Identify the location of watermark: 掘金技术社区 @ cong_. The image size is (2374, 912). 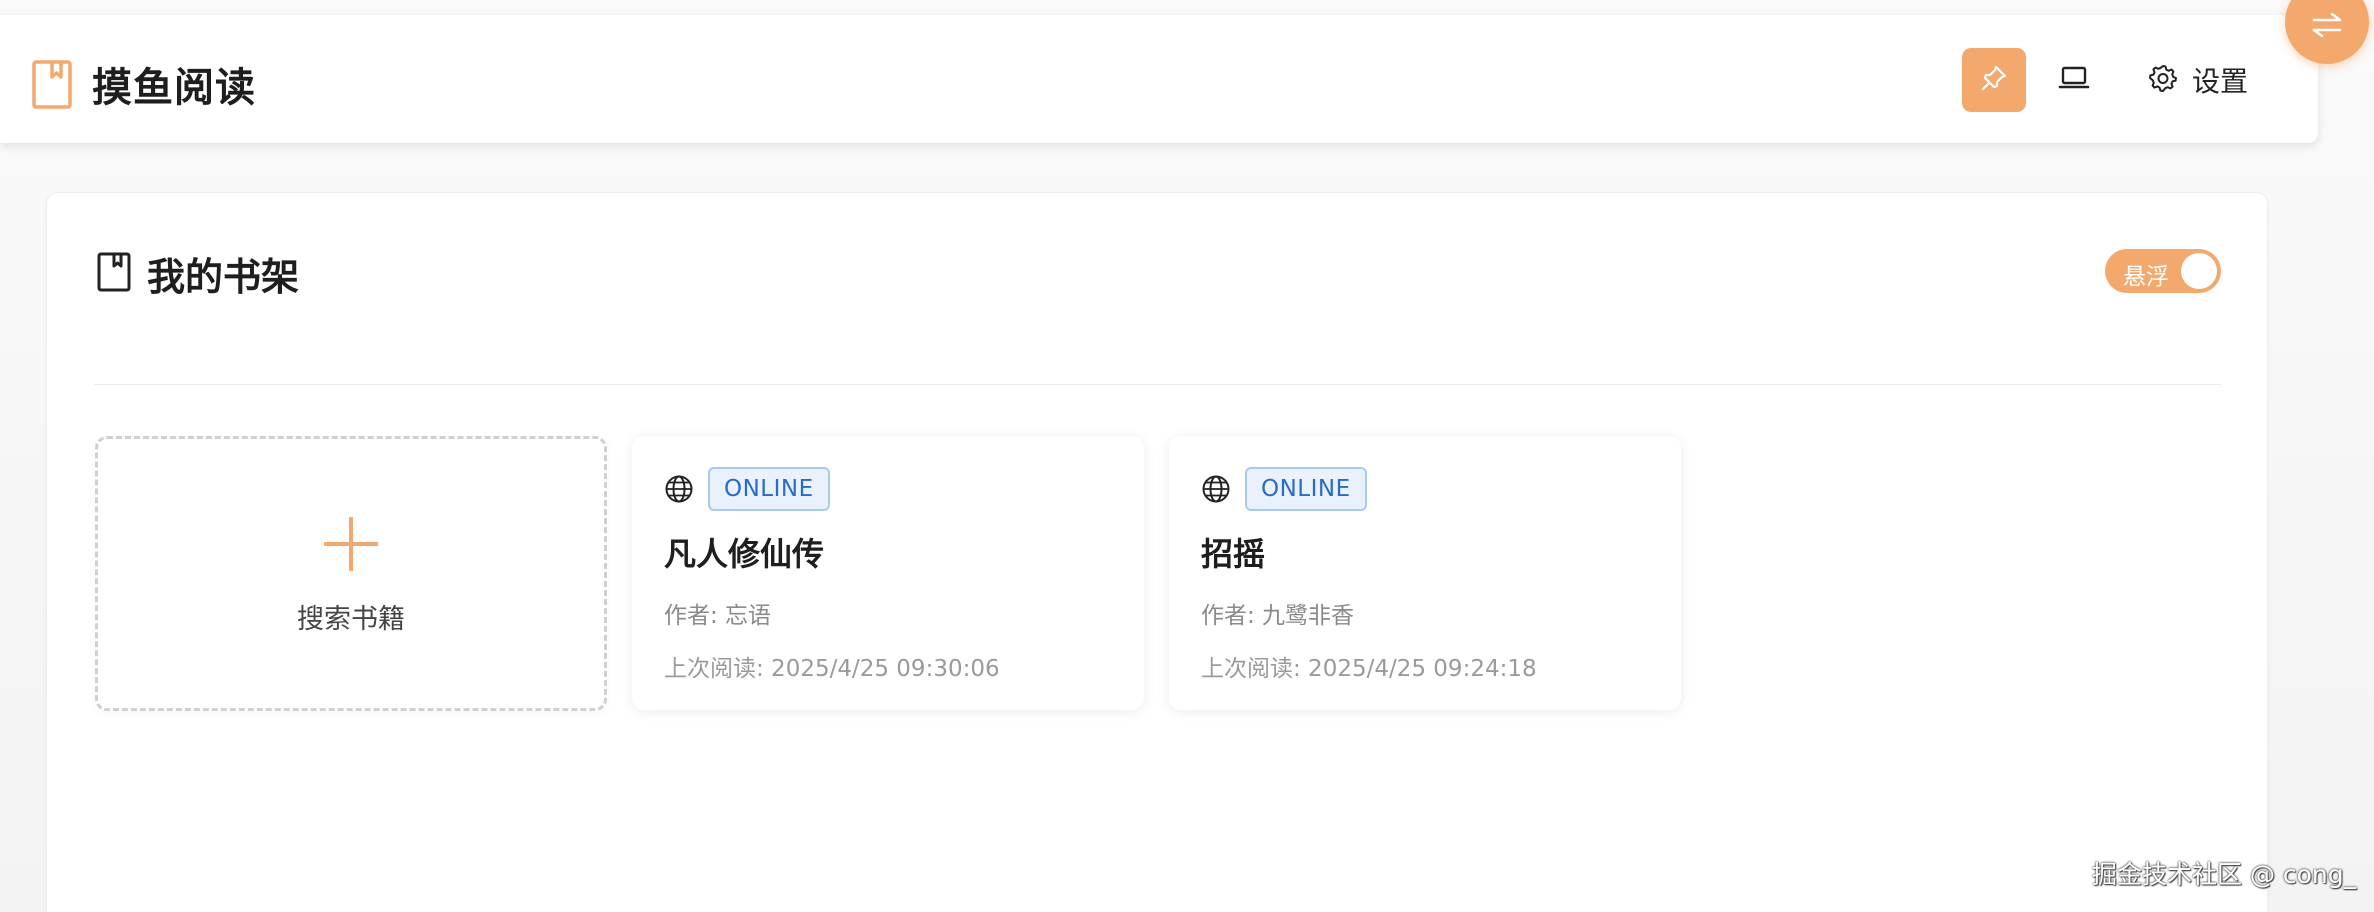
(2224, 874).